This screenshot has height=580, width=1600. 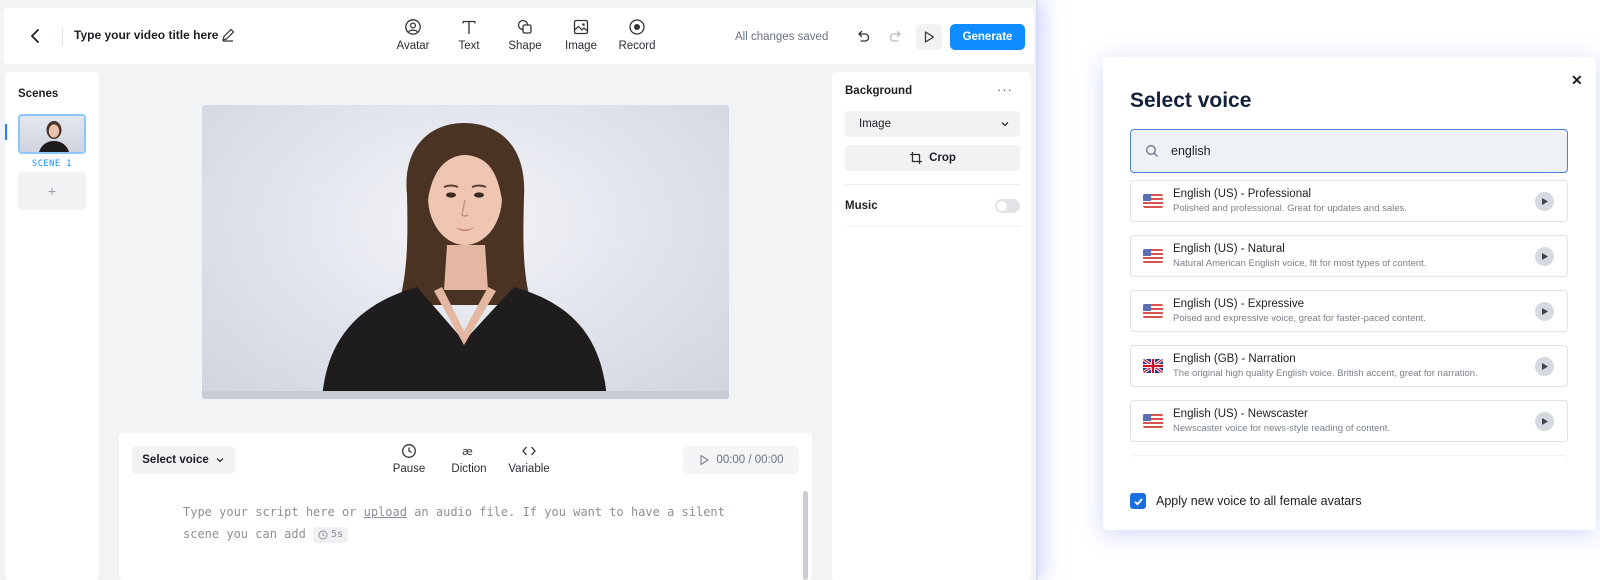 I want to click on pause-chip: 5s, so click(x=331, y=534).